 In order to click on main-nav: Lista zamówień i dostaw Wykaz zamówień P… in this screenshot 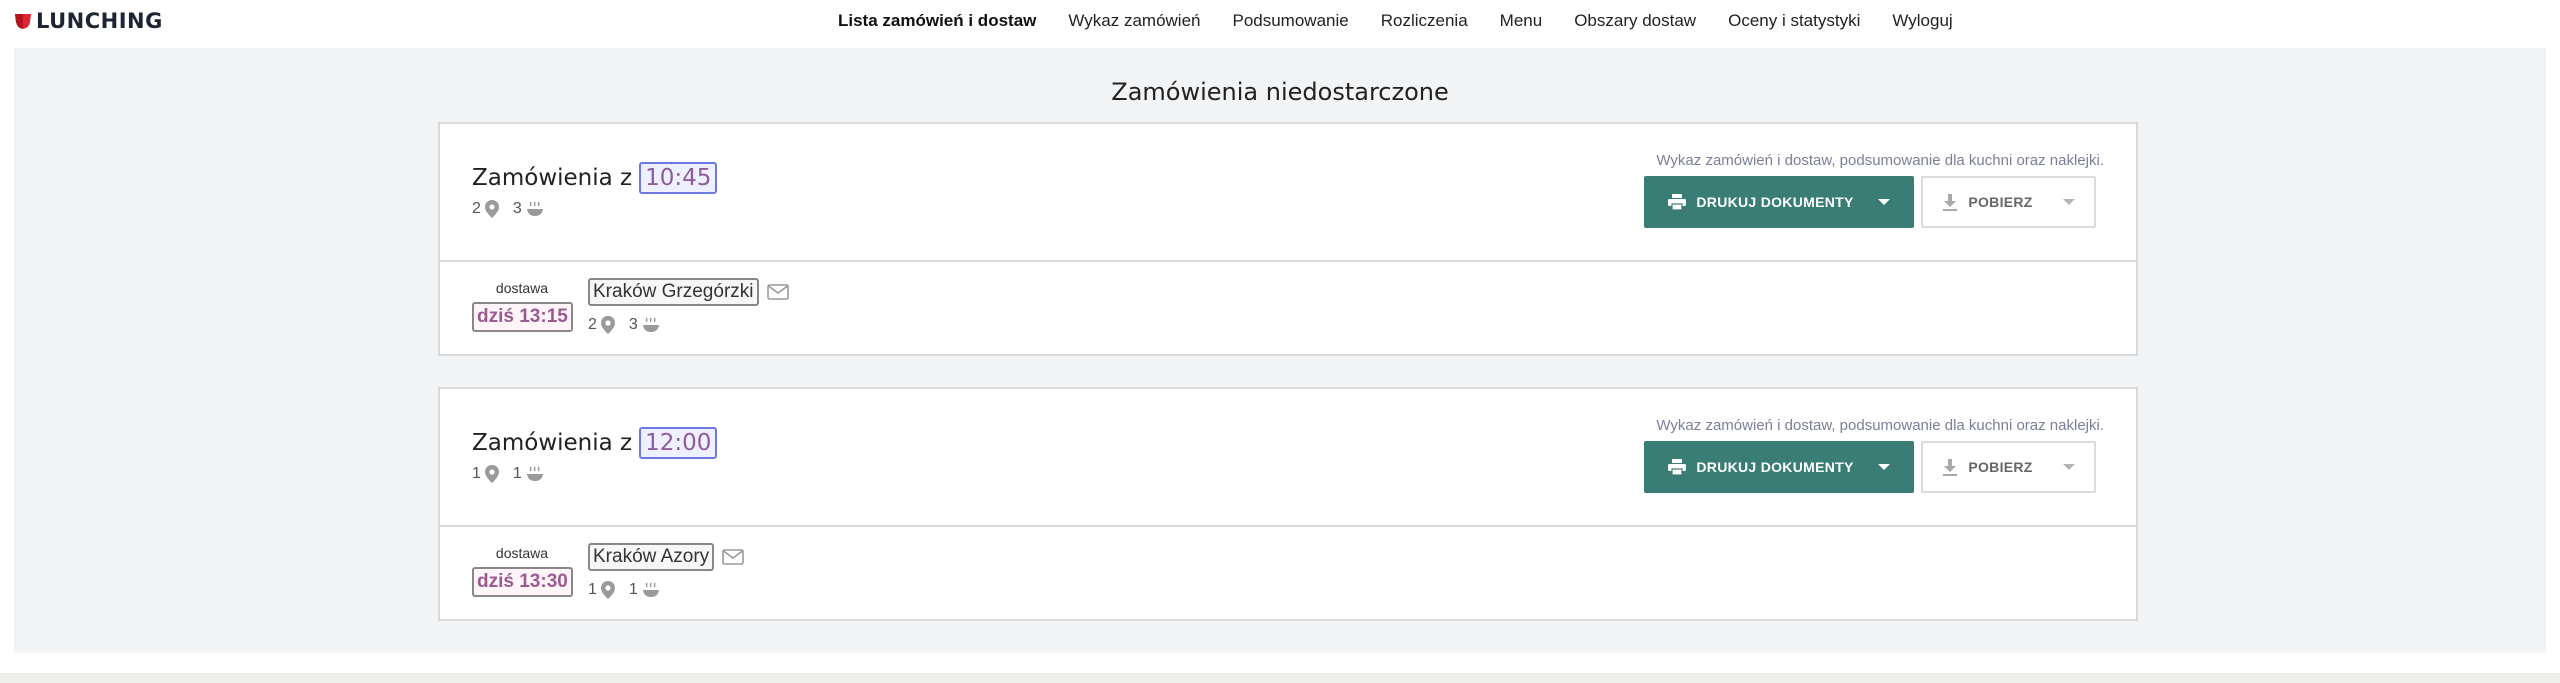, I will do `click(1411, 21)`.